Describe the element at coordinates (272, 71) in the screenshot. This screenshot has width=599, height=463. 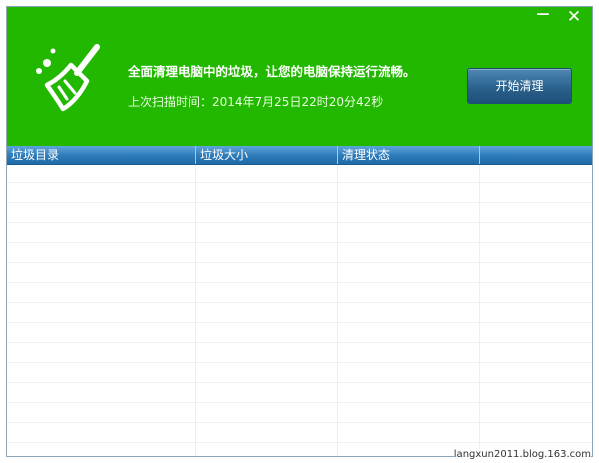
I see `headline: 全面清理电脑中的垃圾，让您的电脑保持运行流畅。` at that location.